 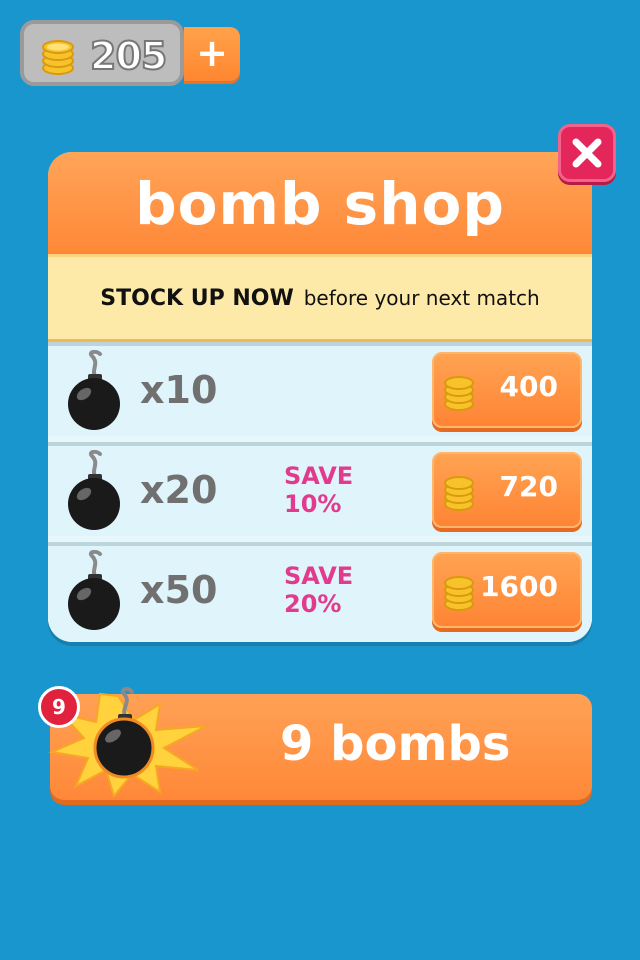 I want to click on item-quantity: x50, so click(x=179, y=590).